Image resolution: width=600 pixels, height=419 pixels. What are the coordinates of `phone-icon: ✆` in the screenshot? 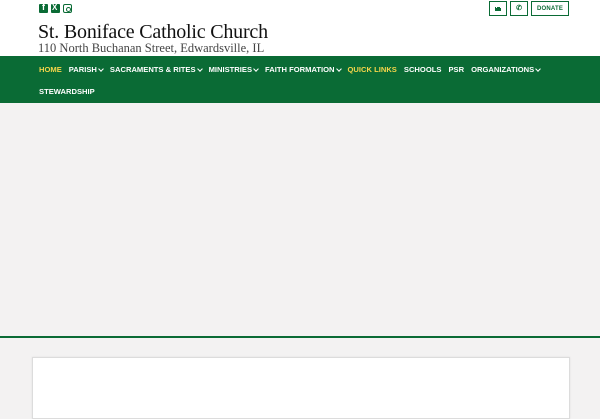 It's located at (519, 8).